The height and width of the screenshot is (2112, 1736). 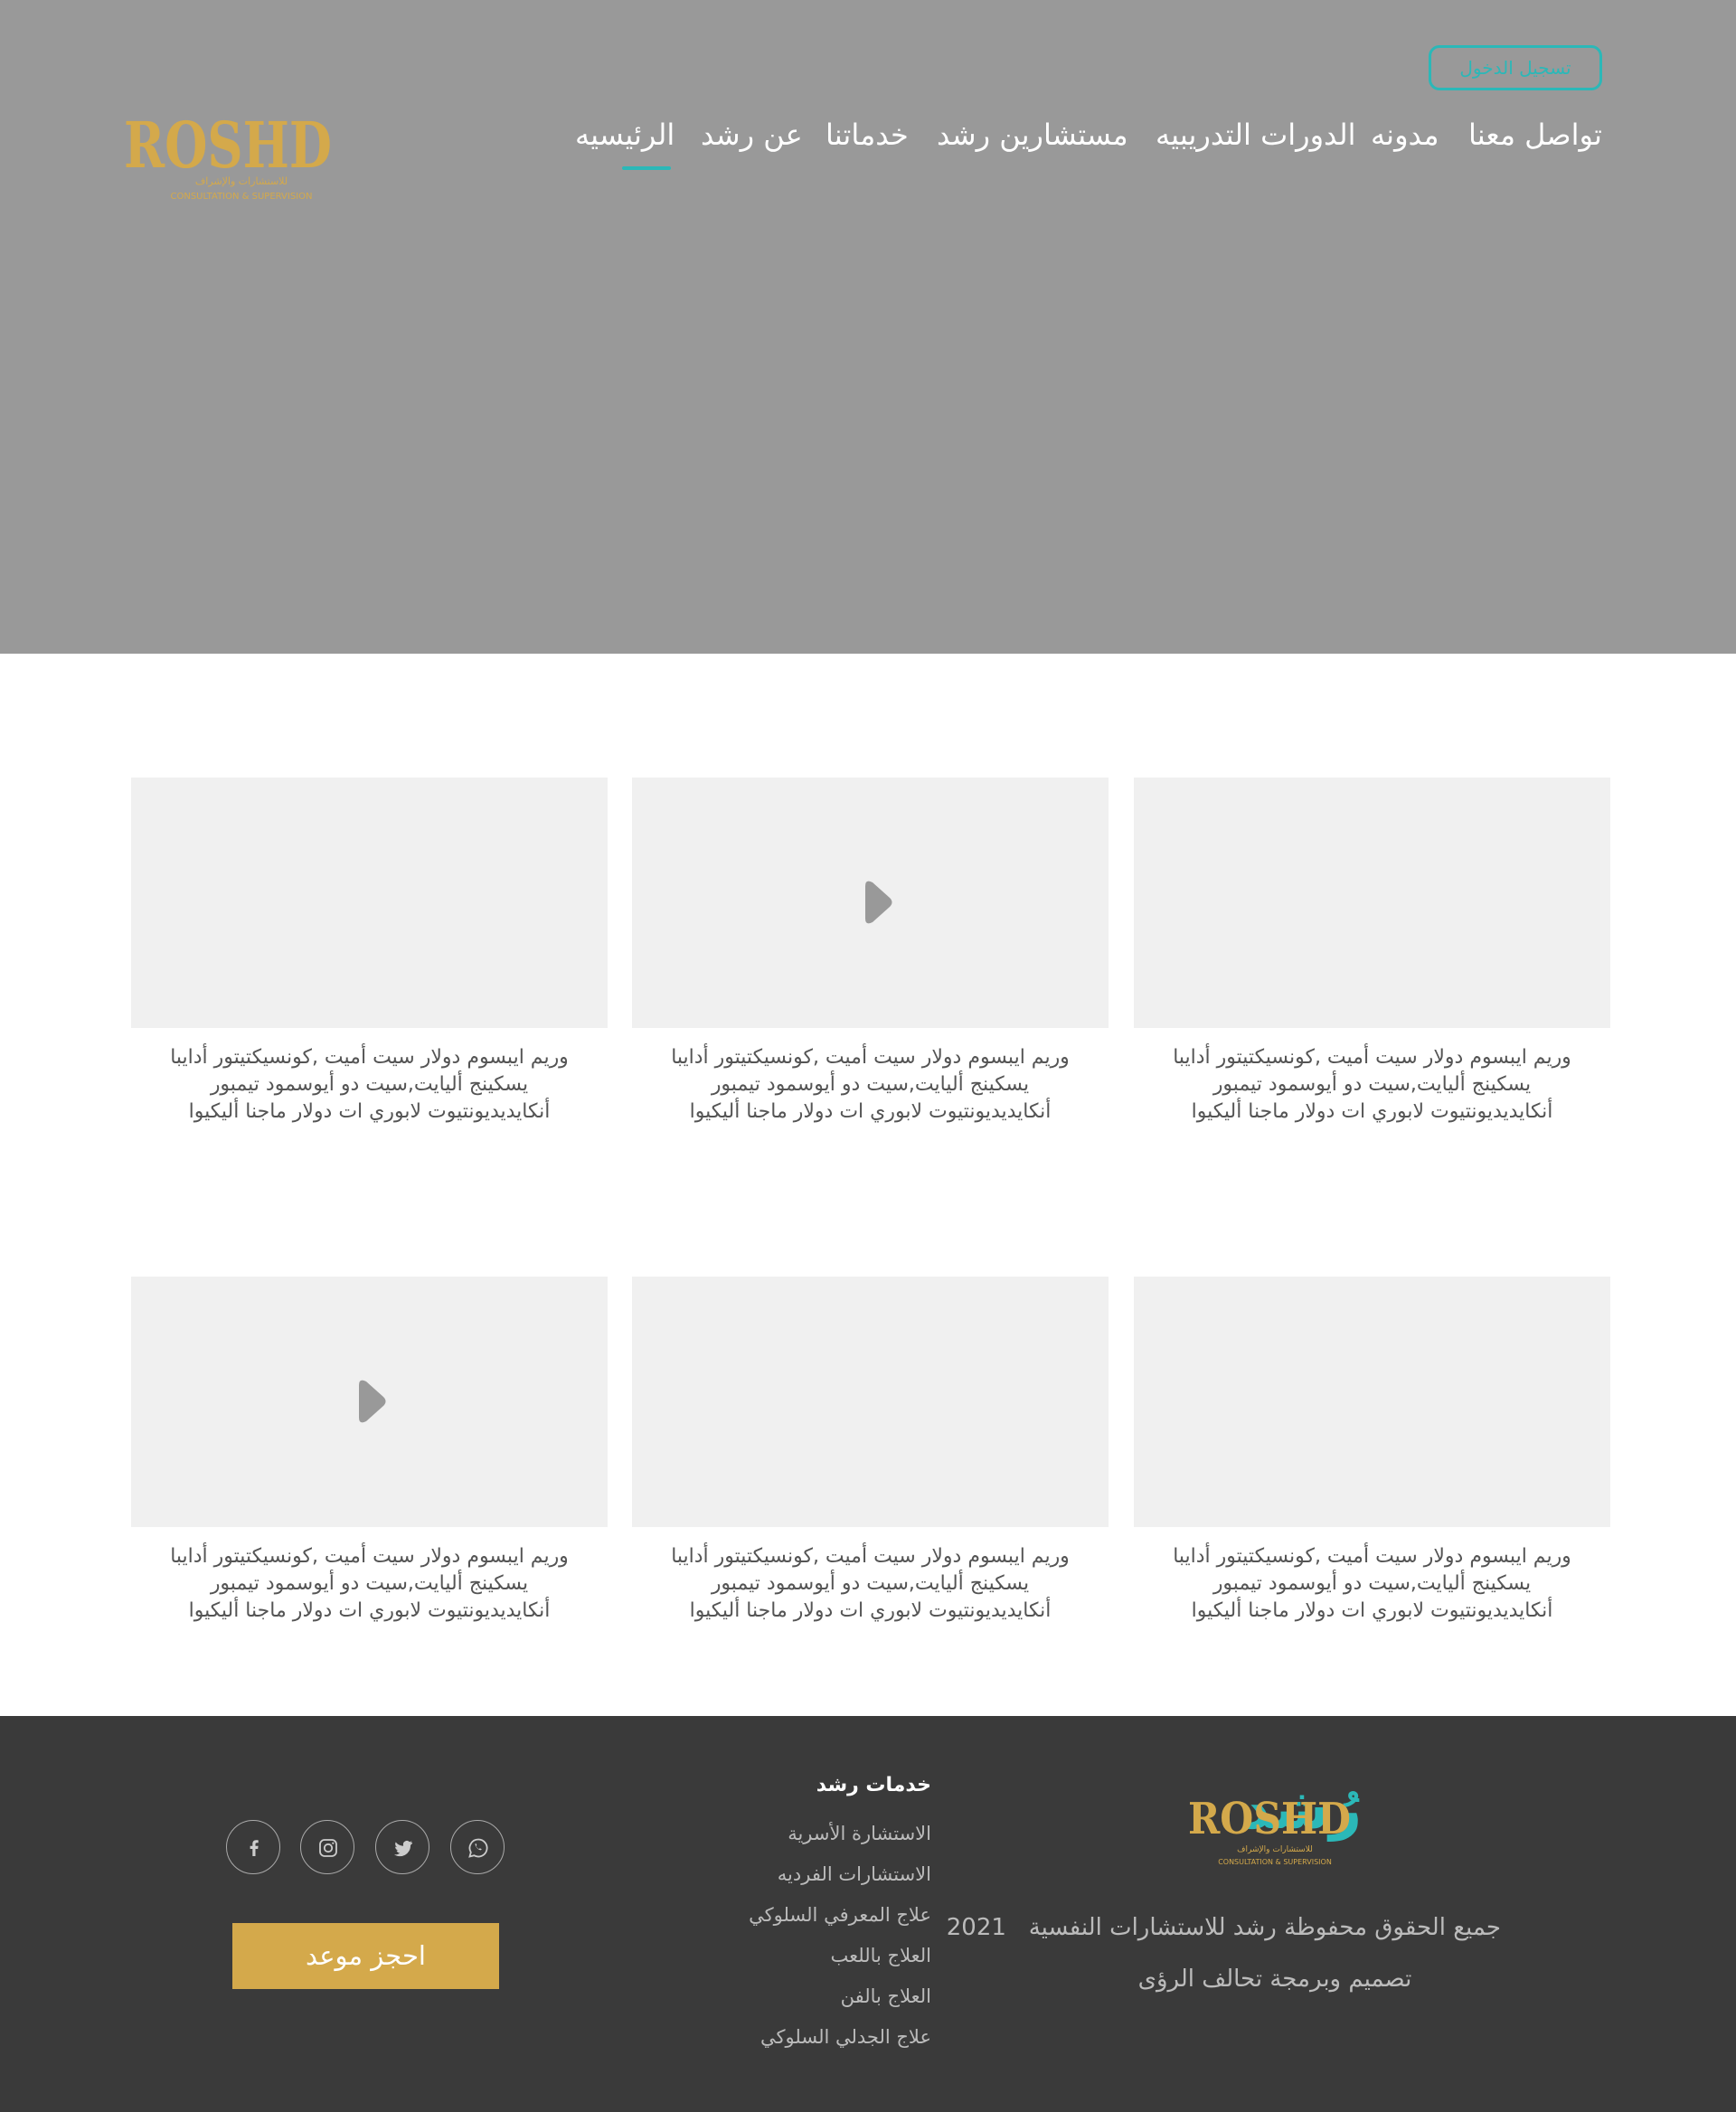 What do you see at coordinates (1535, 135) in the screenshot?
I see `nav-contact: تواصل معنا` at bounding box center [1535, 135].